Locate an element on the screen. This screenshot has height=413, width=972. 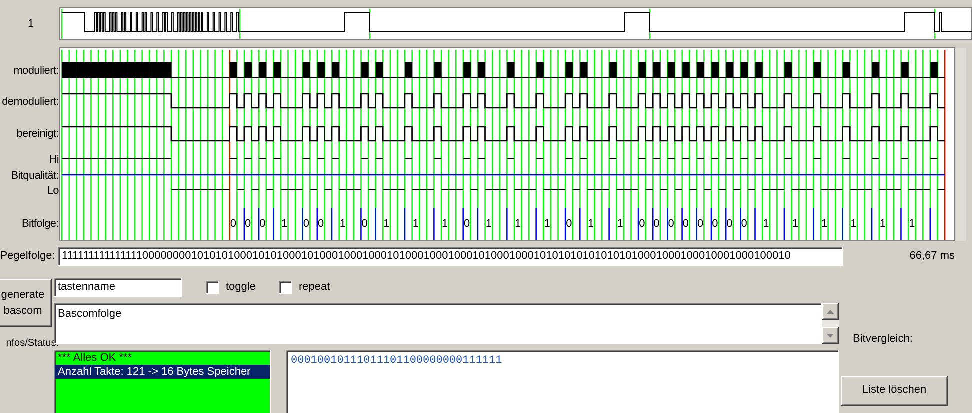
bascom-field: Bascomfolge is located at coordinates (438, 323).